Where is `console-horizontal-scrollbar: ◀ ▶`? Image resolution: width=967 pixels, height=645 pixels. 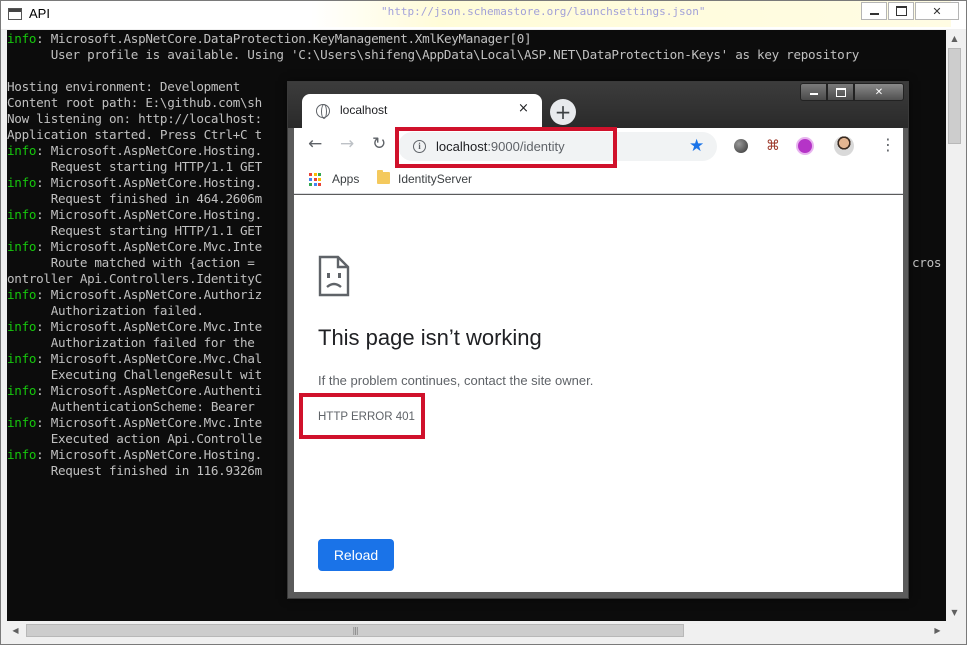 console-horizontal-scrollbar: ◀ ▶ is located at coordinates (476, 630).